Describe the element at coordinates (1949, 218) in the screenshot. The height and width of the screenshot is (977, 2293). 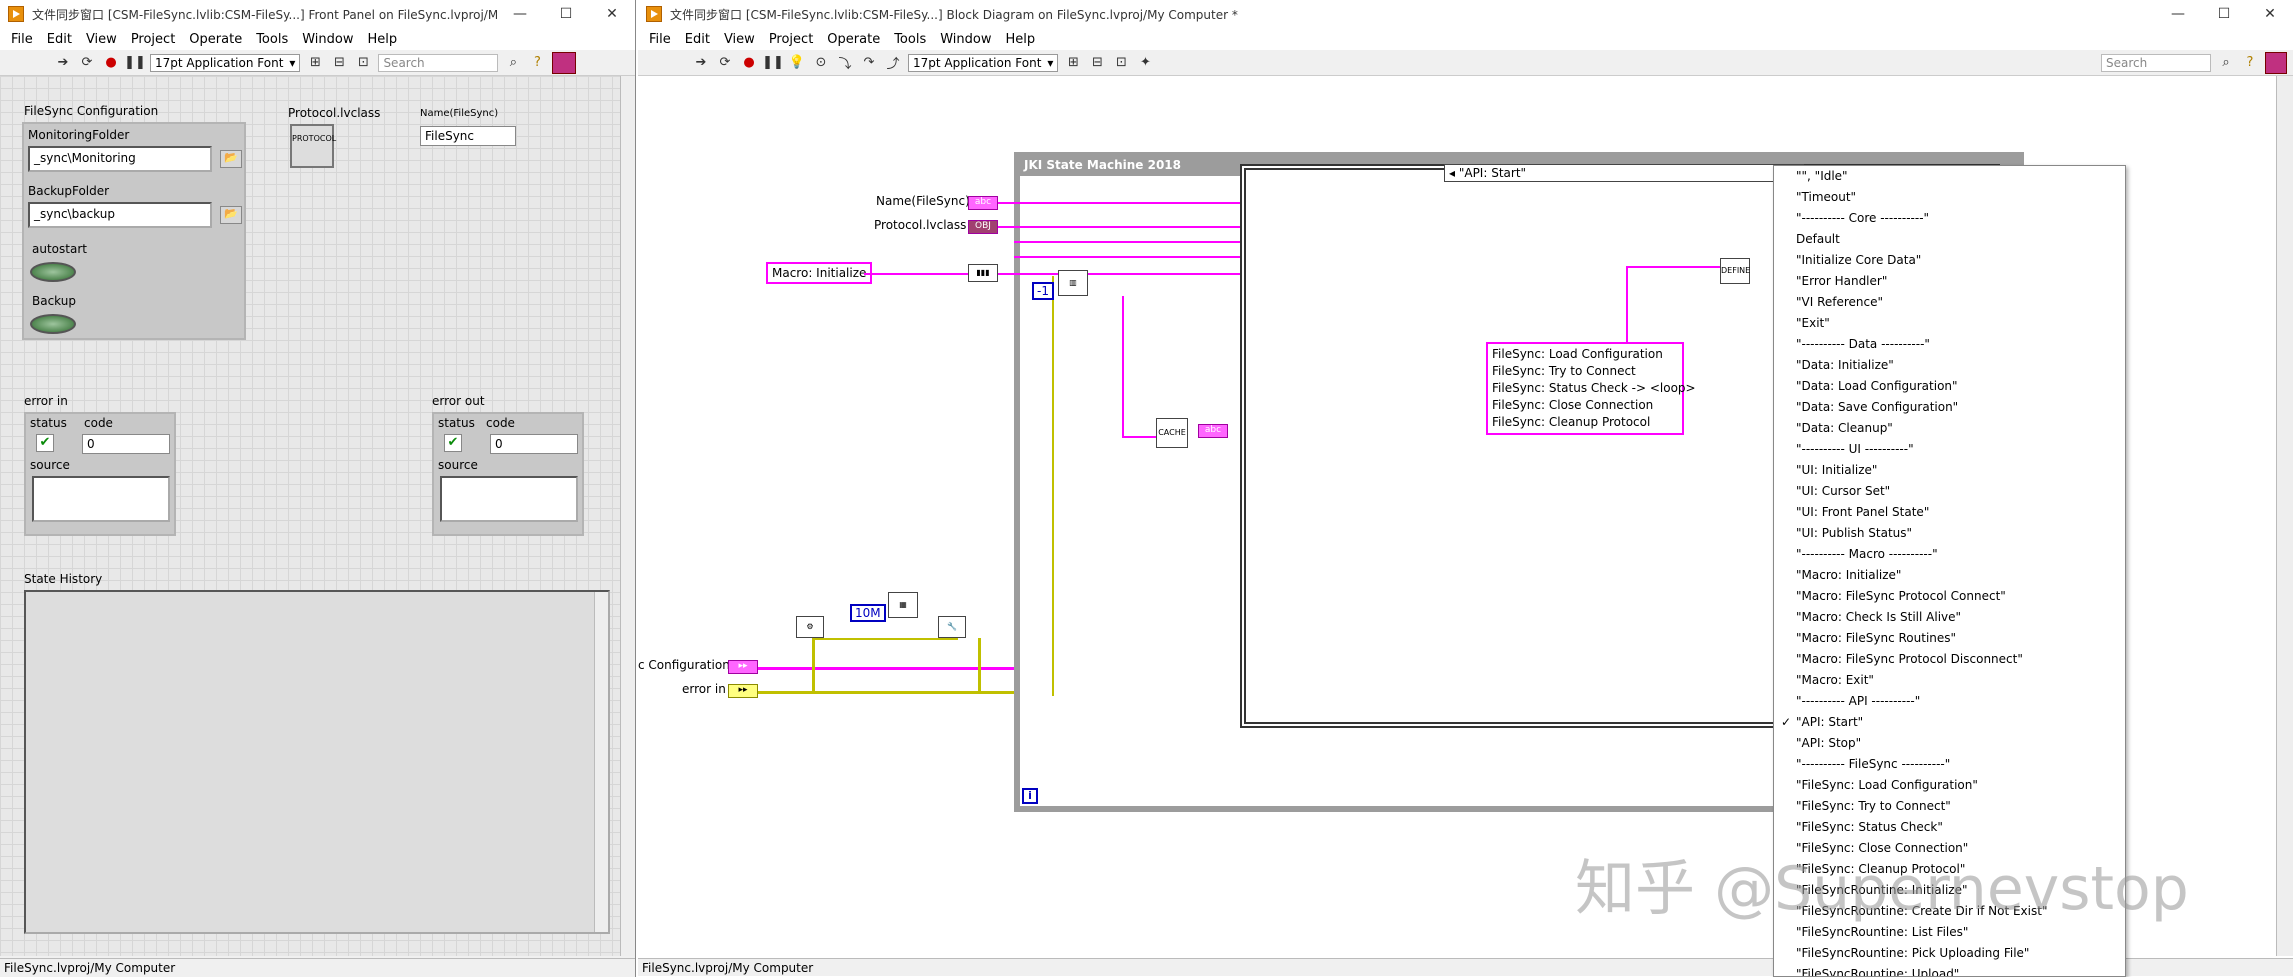
I see `case-list-item: "---------- Core ----------"` at that location.